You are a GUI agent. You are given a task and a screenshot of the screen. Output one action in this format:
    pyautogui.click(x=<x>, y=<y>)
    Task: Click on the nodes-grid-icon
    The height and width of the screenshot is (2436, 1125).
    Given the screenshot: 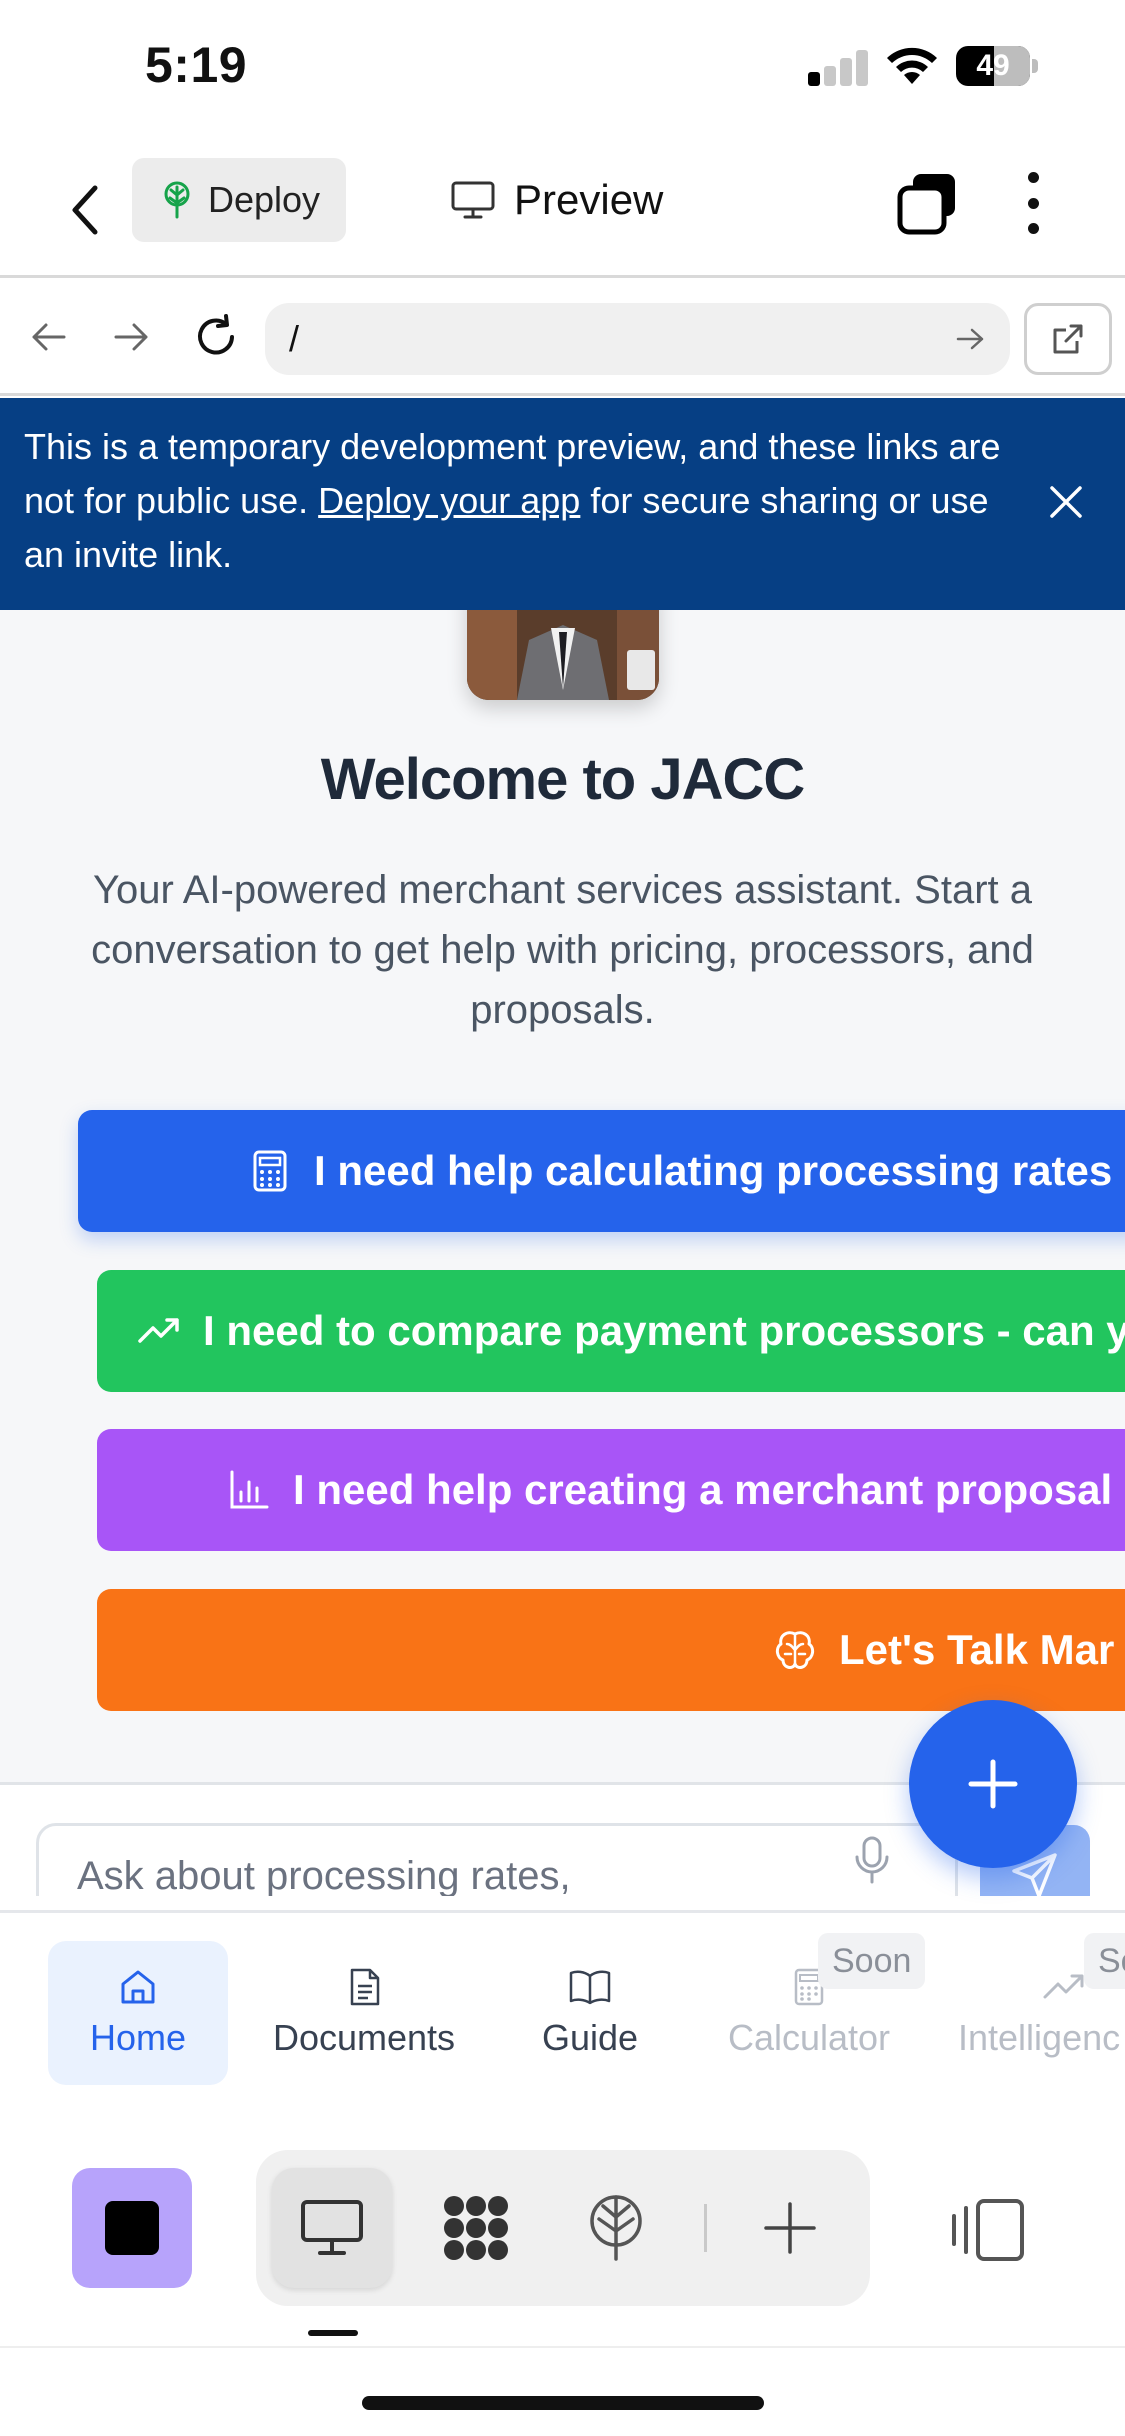 What is the action you would take?
    pyautogui.click(x=476, y=2228)
    